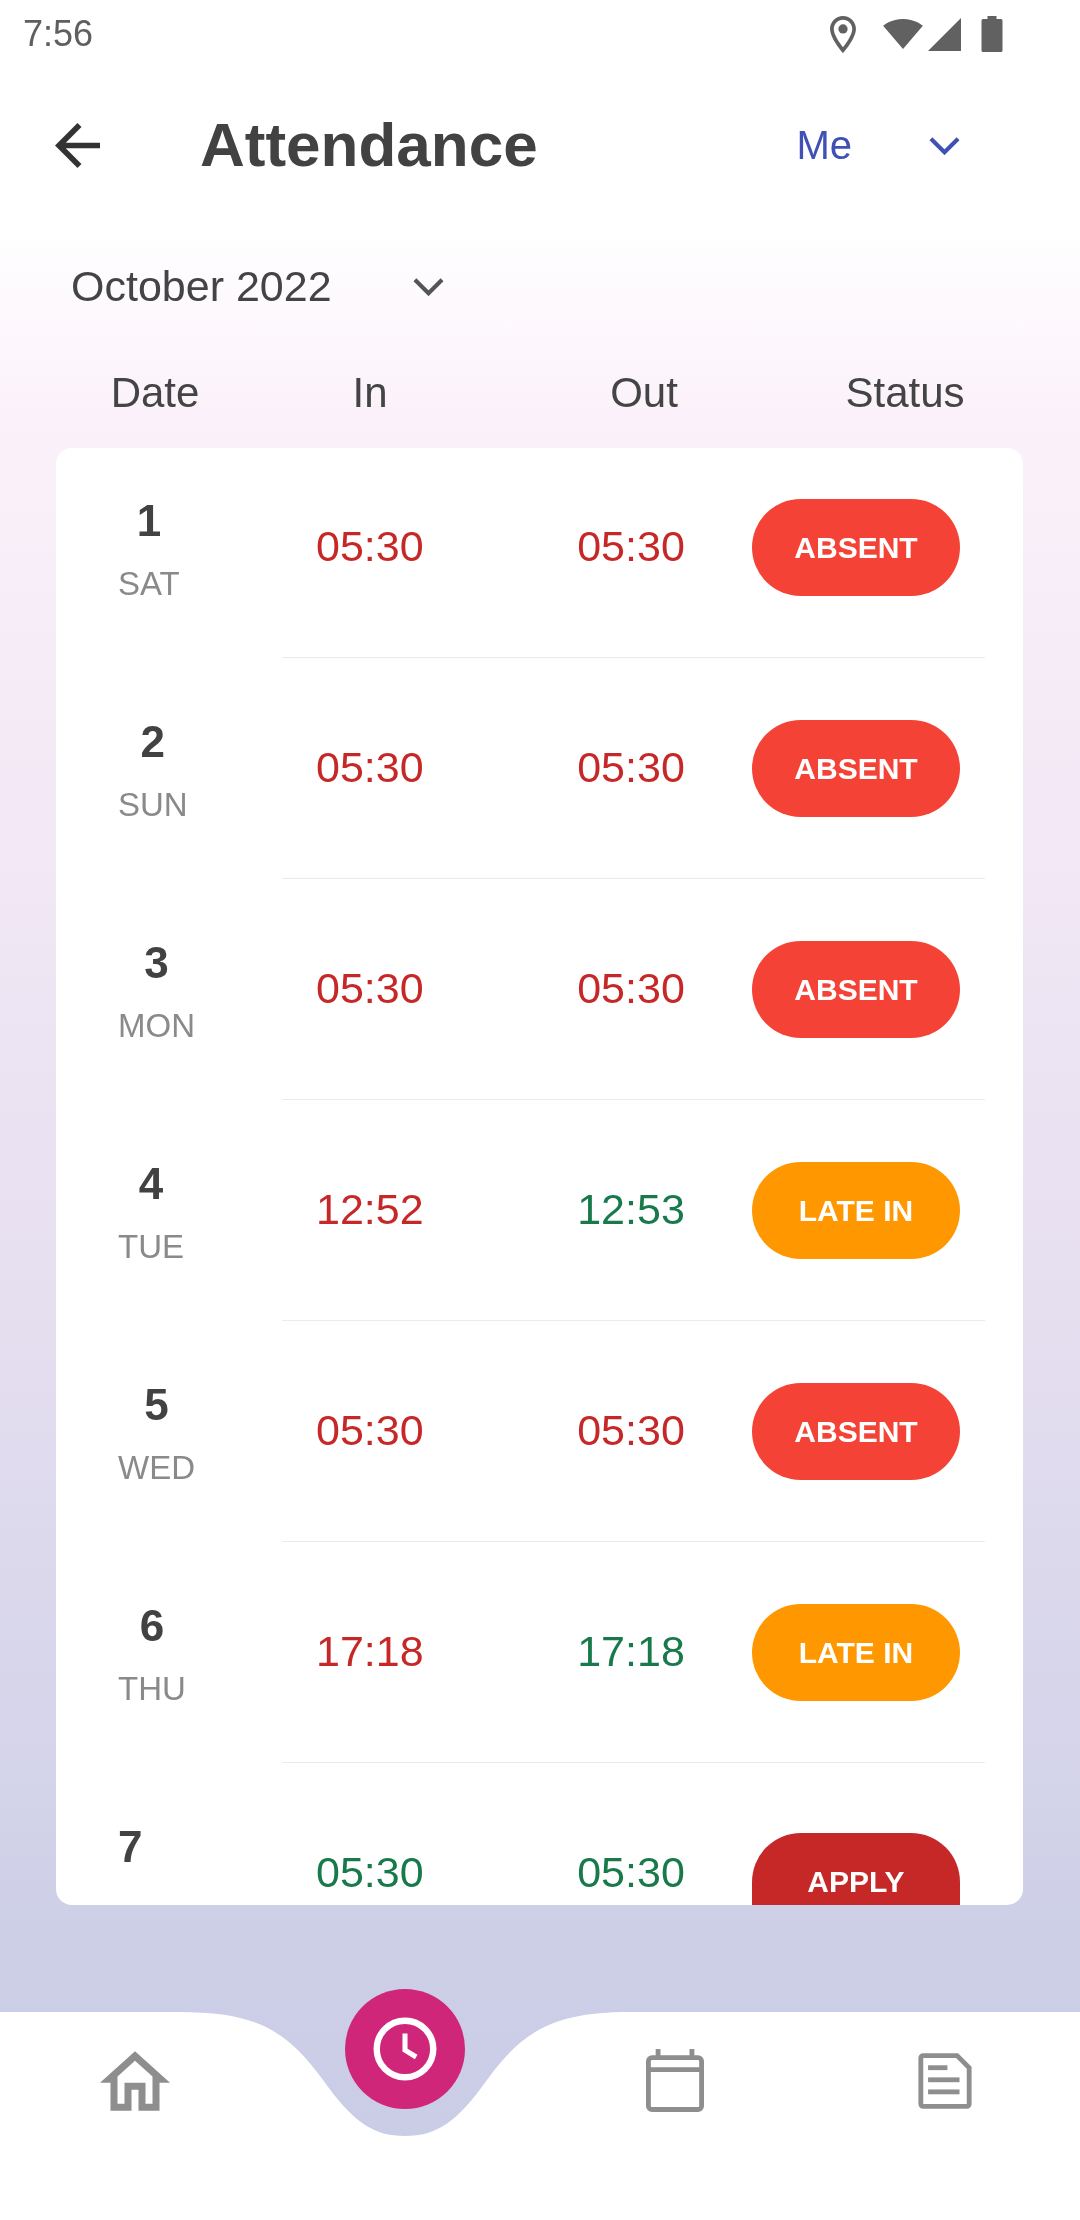 The width and height of the screenshot is (1080, 2220). What do you see at coordinates (152, 1626) in the screenshot?
I see `day-number: 6` at bounding box center [152, 1626].